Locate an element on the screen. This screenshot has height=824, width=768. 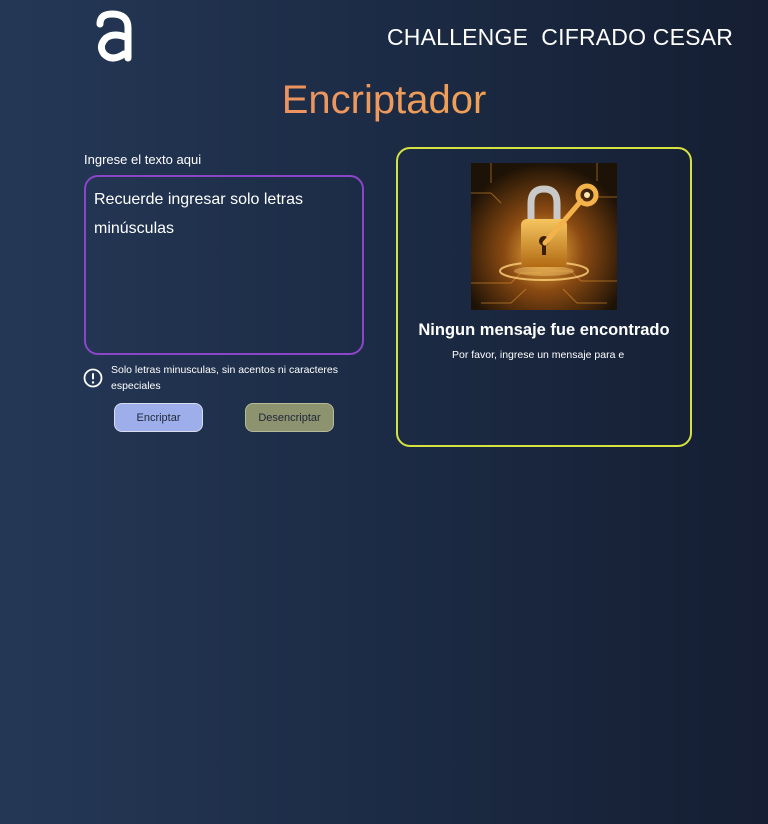
padlock-key-image is located at coordinates (544, 236).